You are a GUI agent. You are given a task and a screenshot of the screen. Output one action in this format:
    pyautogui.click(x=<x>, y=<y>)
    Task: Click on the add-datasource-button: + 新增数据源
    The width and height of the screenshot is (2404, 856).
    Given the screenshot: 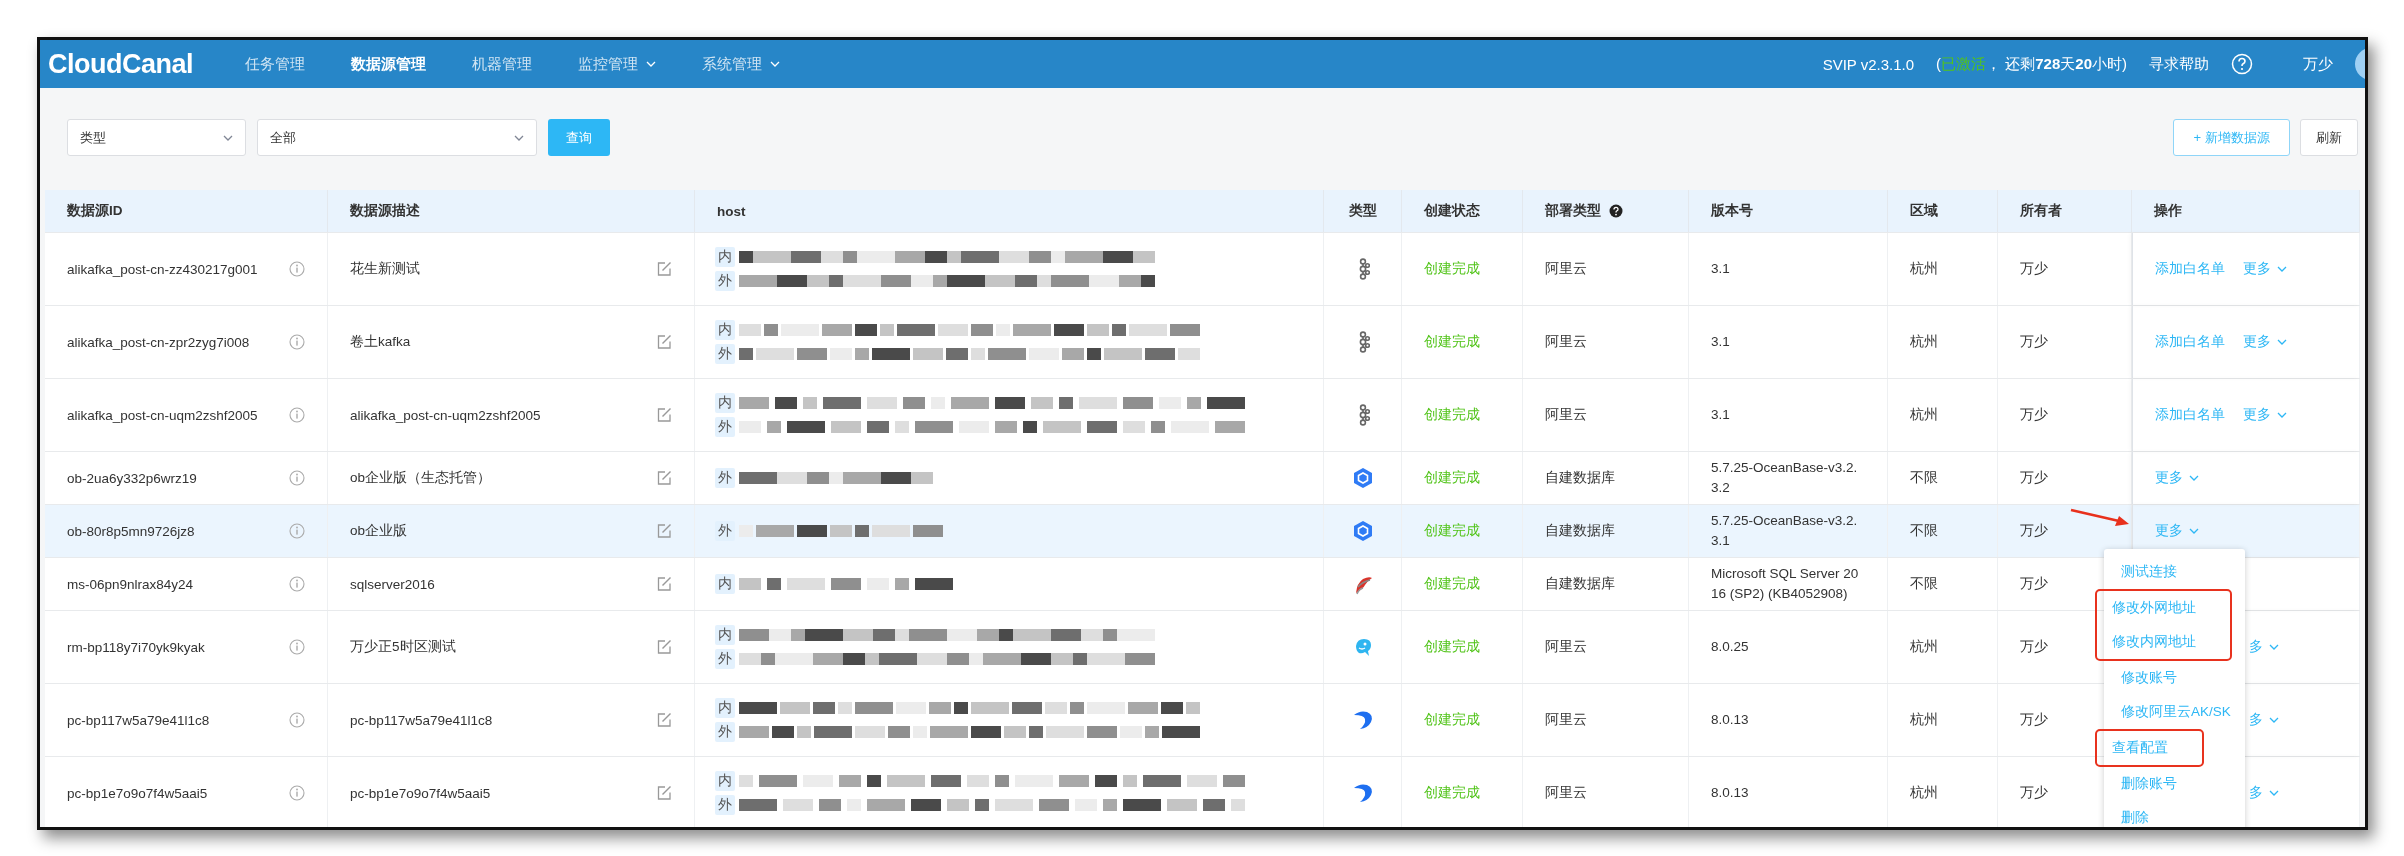 What is the action you would take?
    pyautogui.click(x=2231, y=137)
    